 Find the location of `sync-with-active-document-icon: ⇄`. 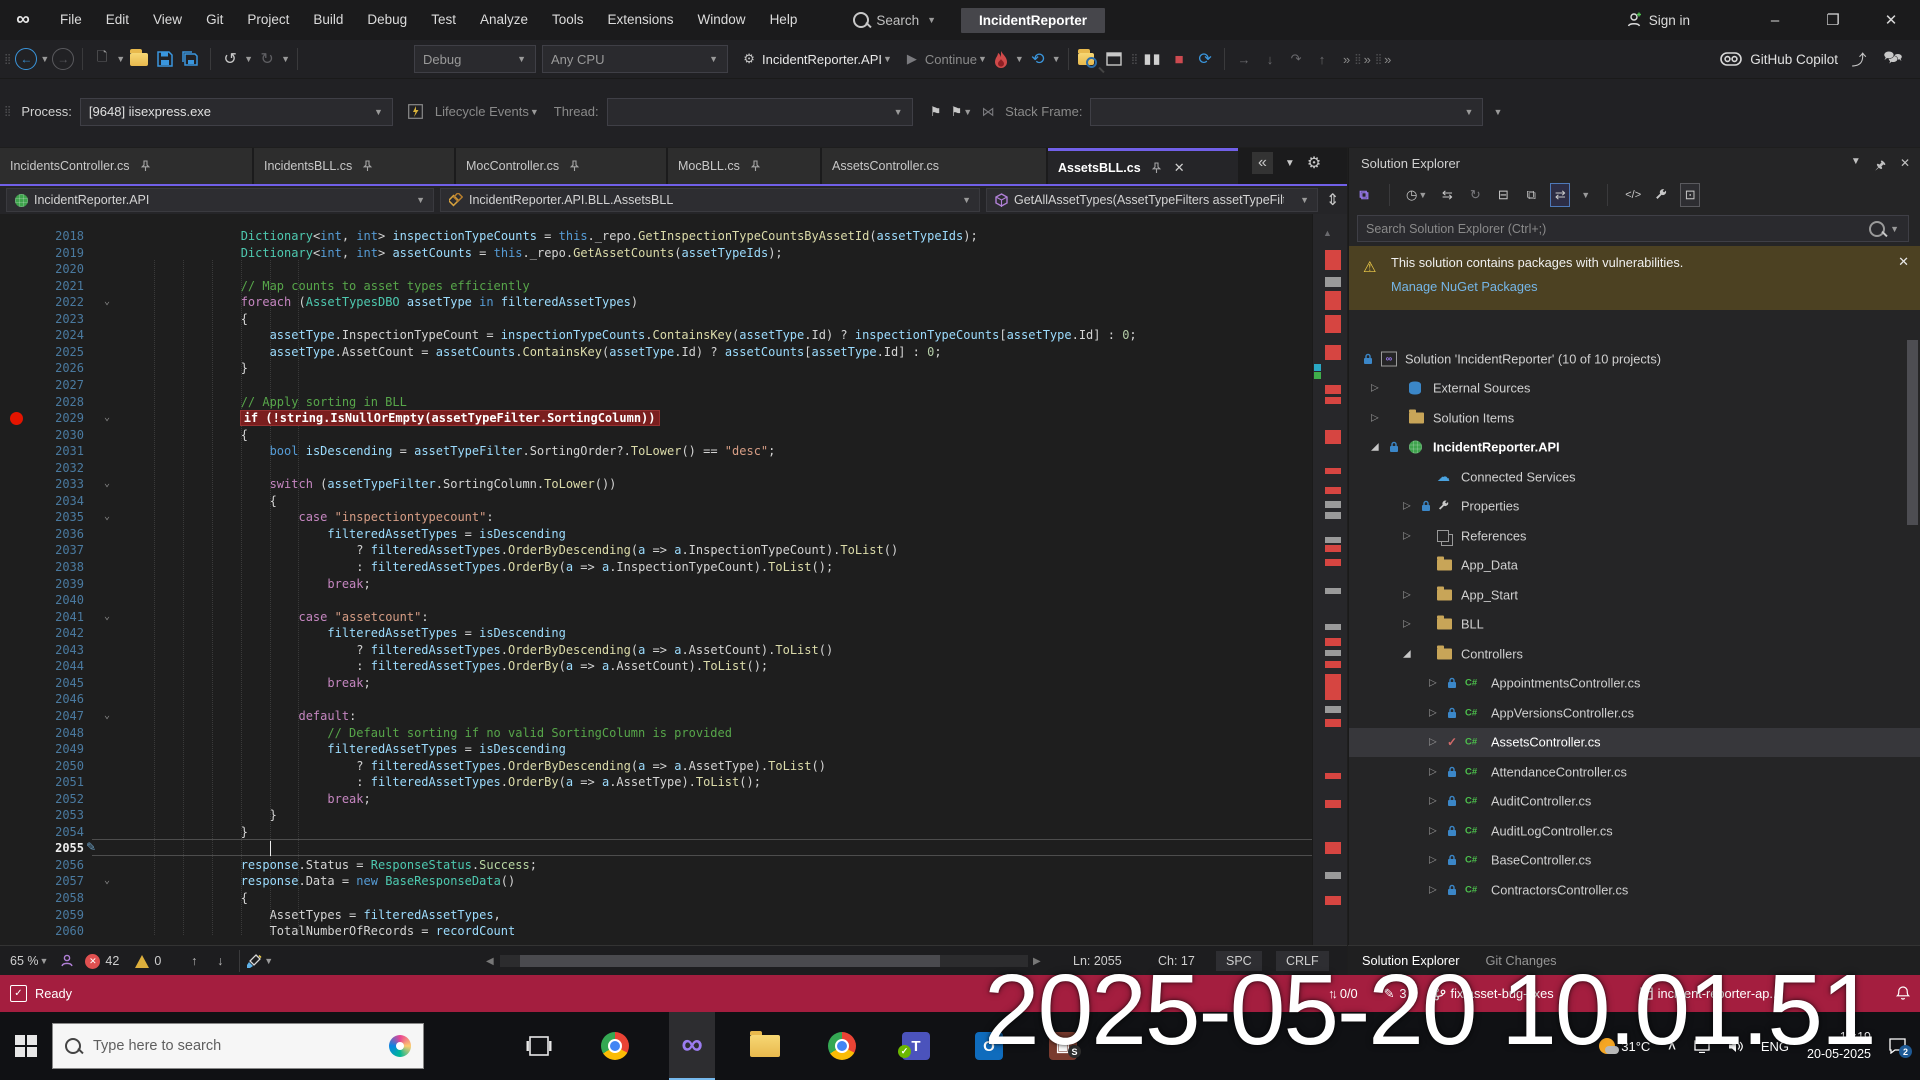

sync-with-active-document-icon: ⇄ is located at coordinates (1560, 195).